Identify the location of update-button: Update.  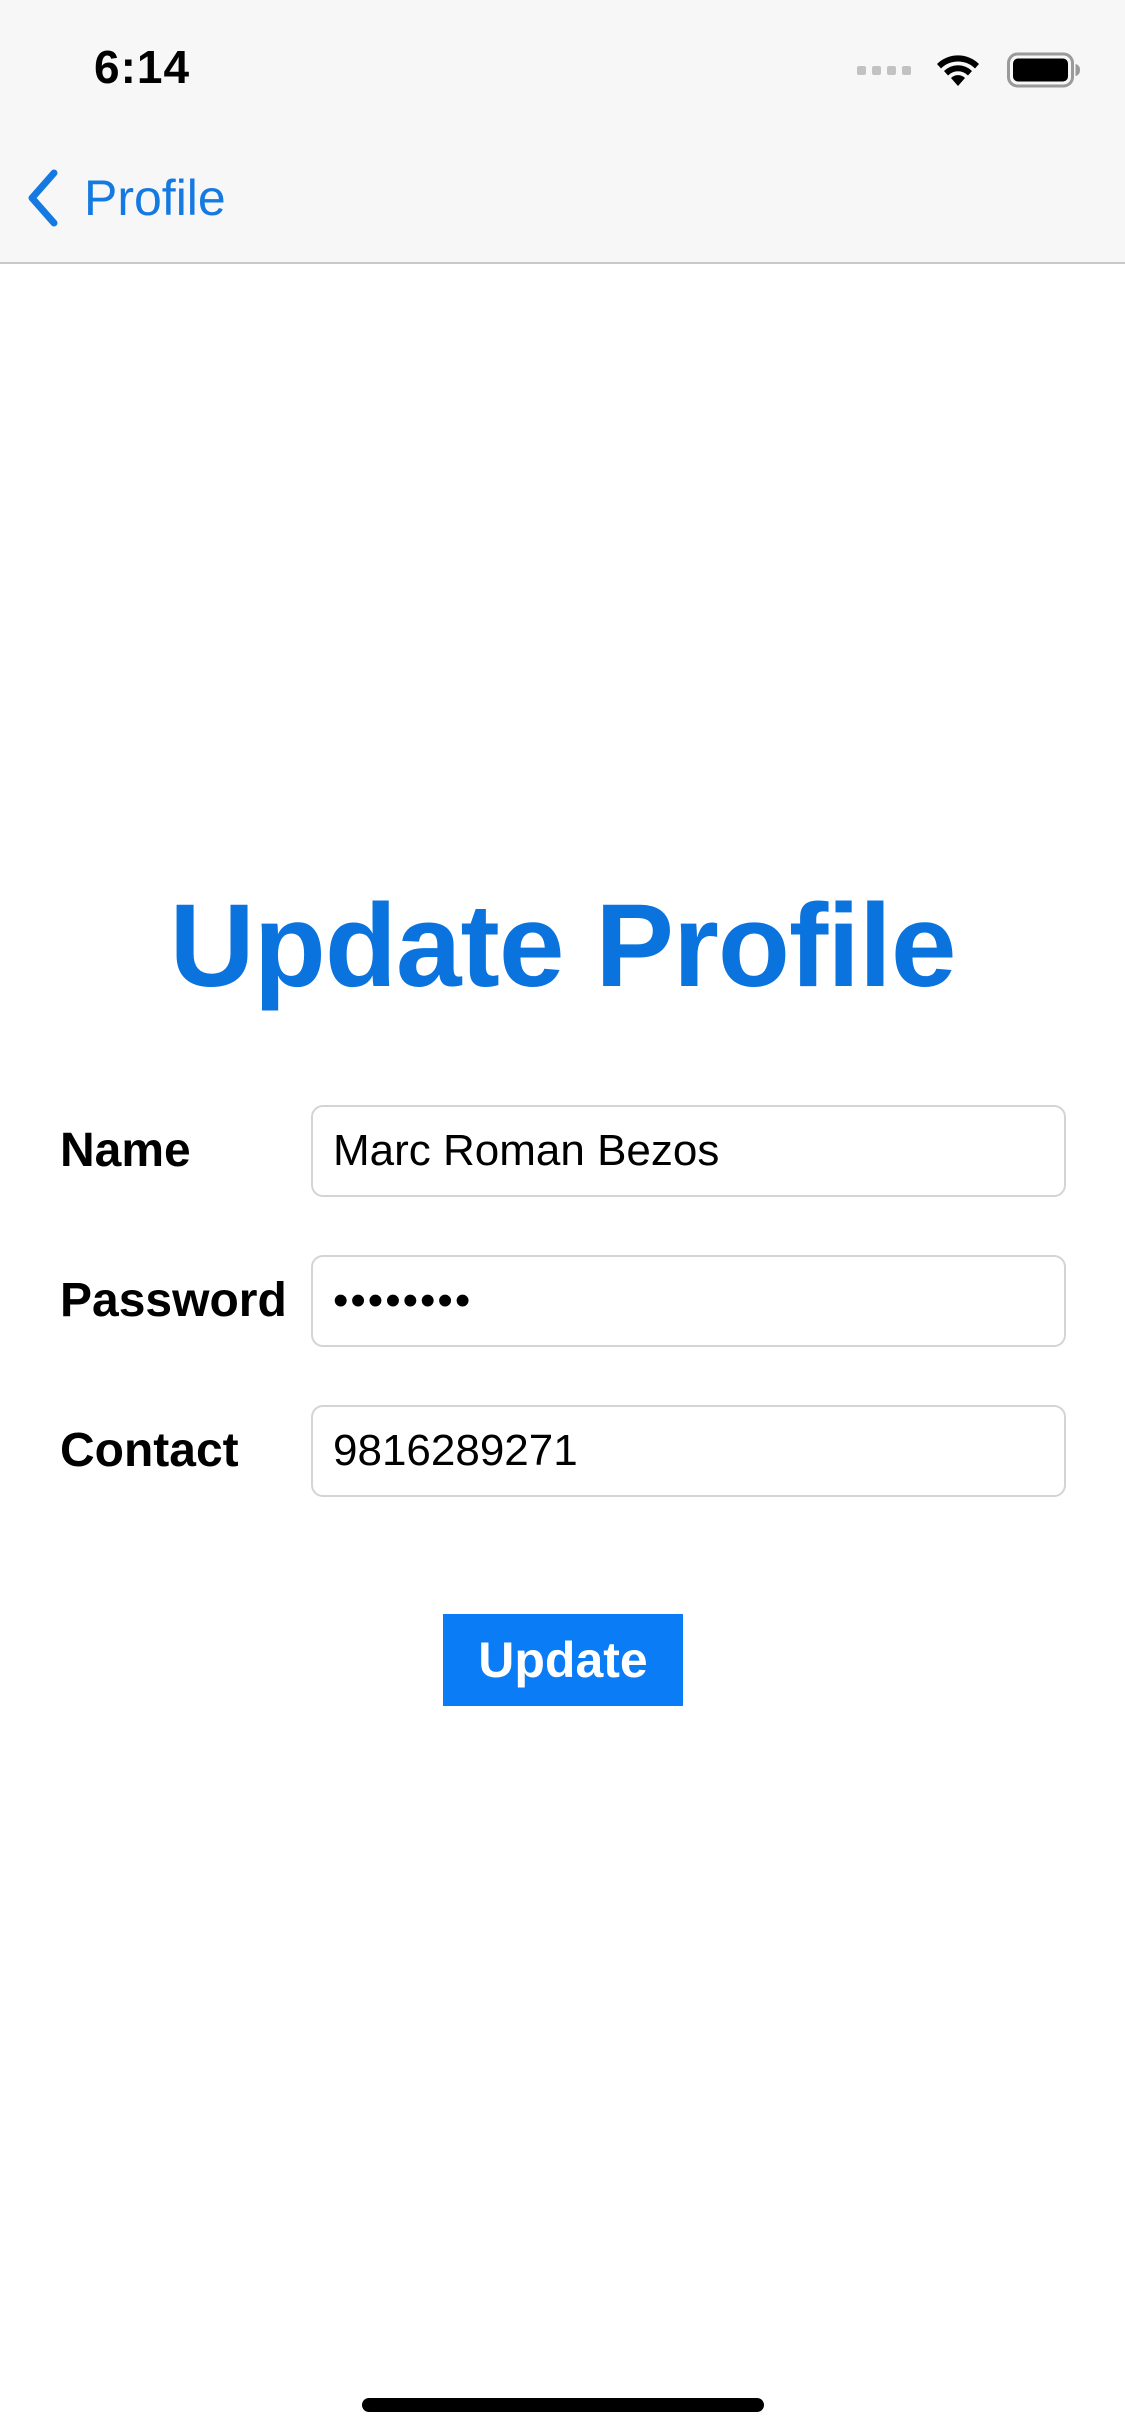
(563, 1660).